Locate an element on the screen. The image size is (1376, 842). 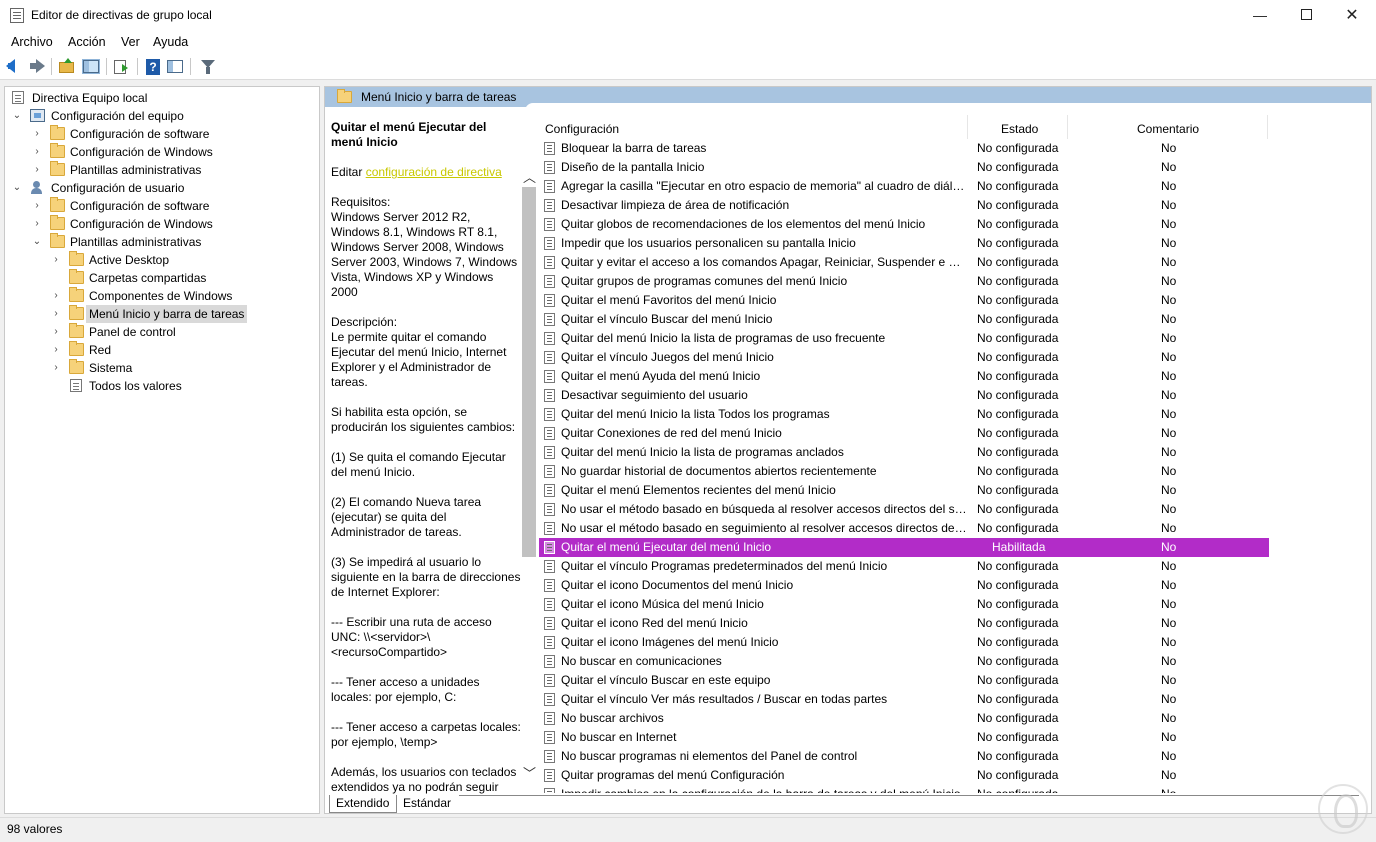
properties-button is located at coordinates (175, 66).